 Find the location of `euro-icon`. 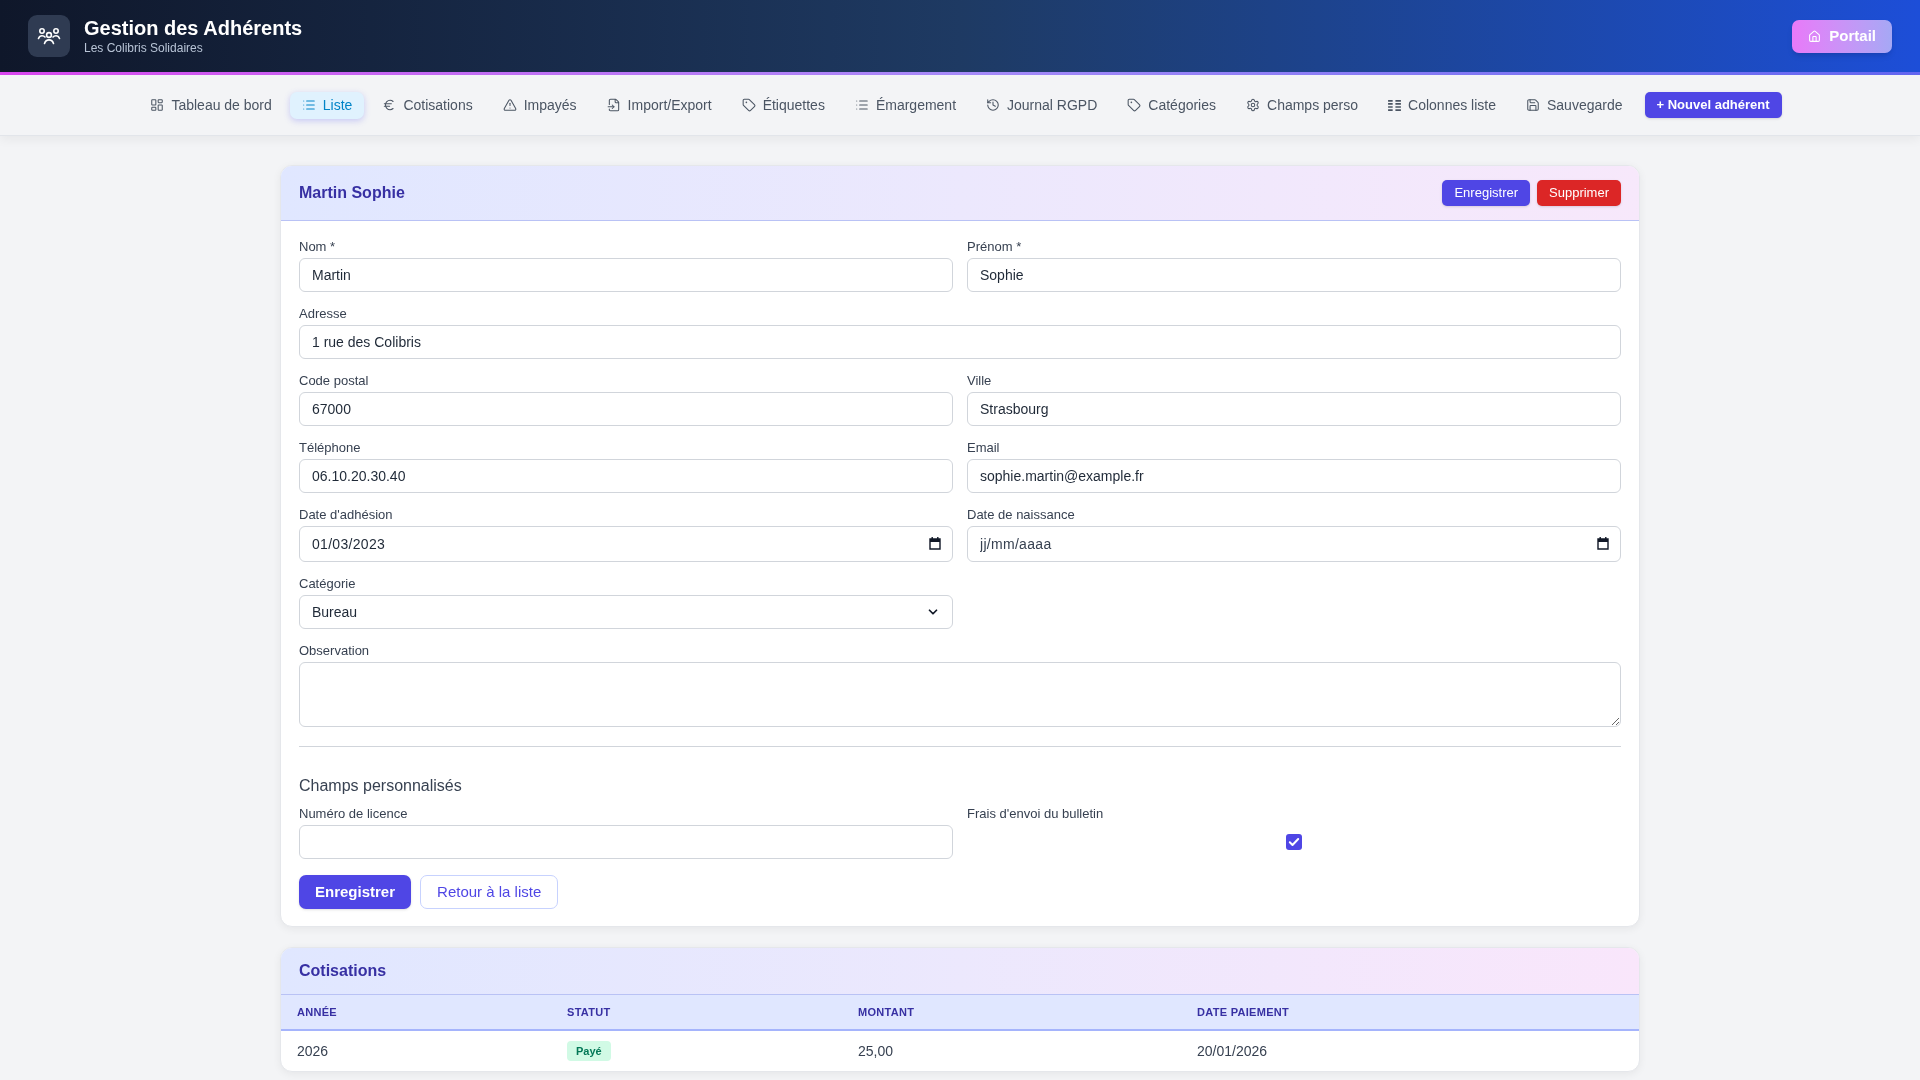

euro-icon is located at coordinates (389, 105).